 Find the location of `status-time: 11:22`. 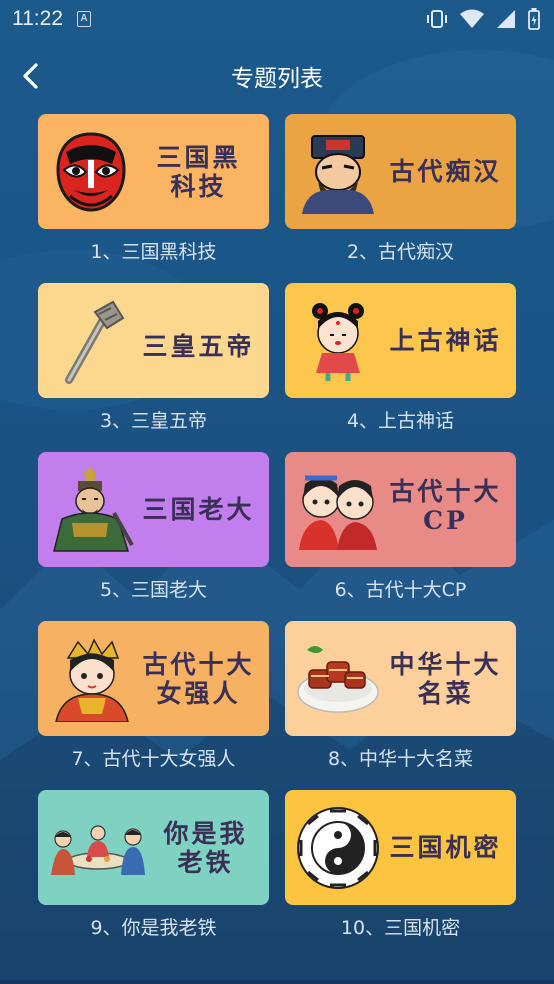

status-time: 11:22 is located at coordinates (37, 18).